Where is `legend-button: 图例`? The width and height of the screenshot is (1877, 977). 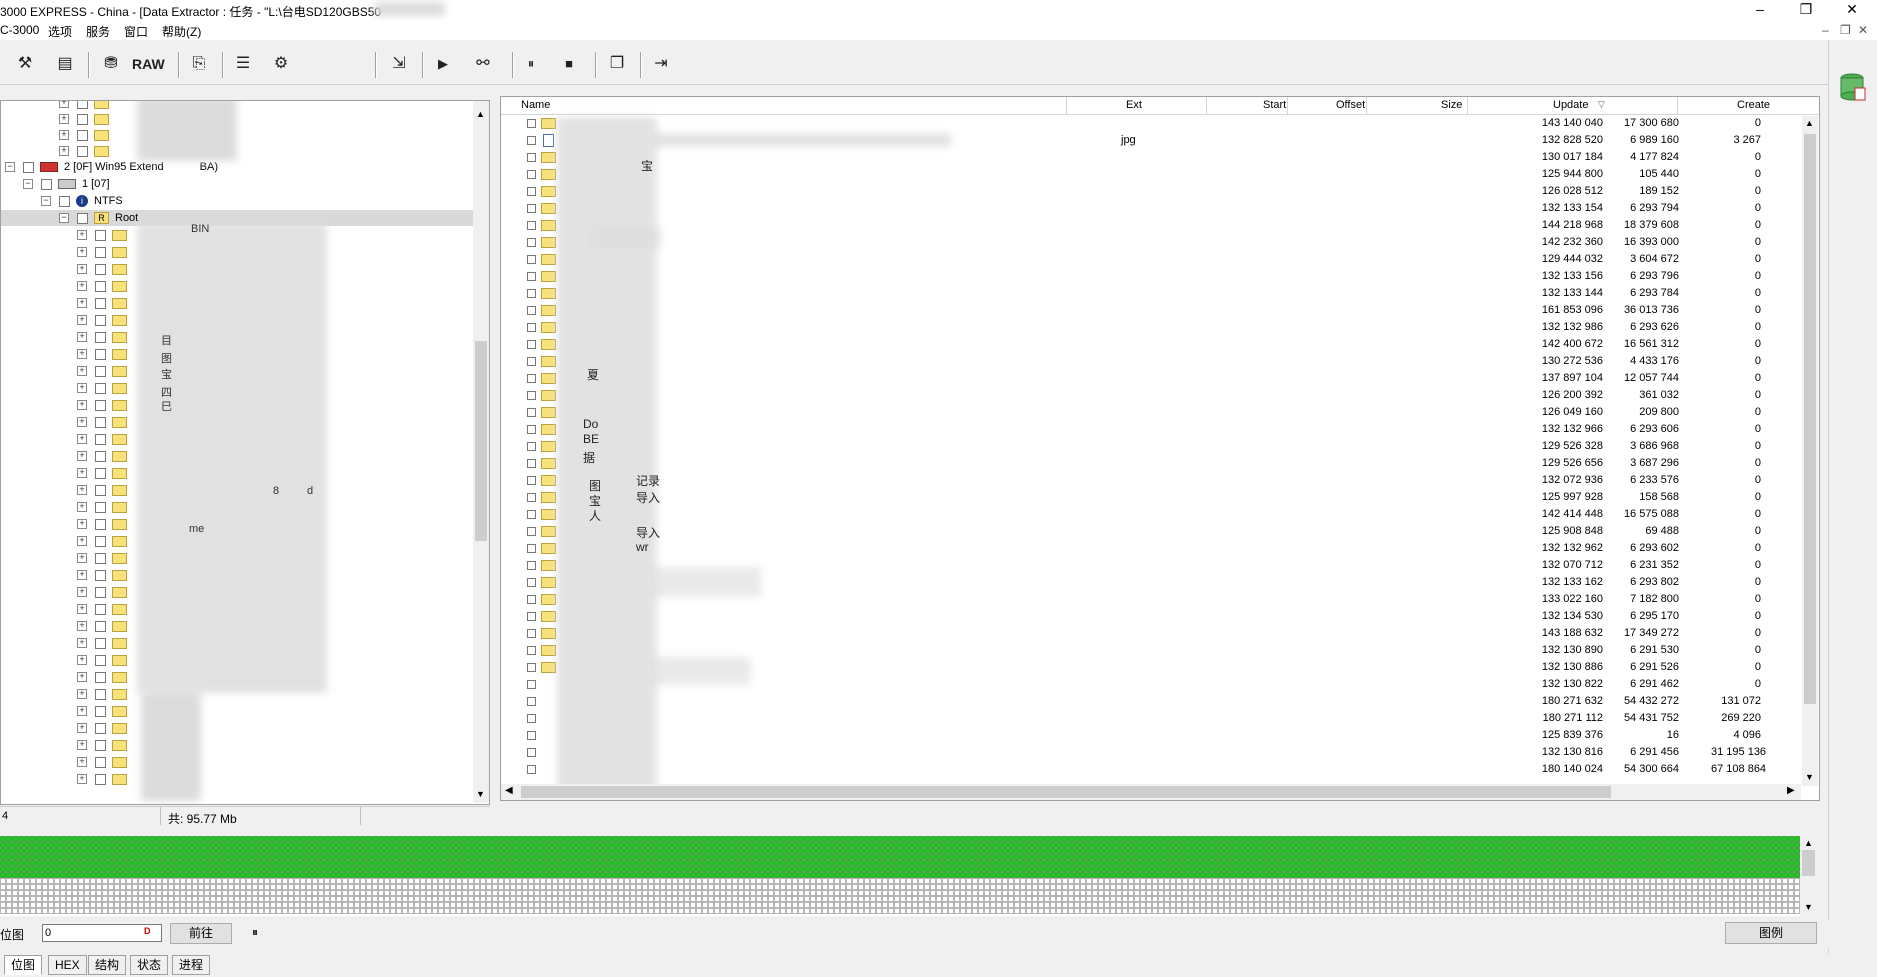
legend-button: 图例 is located at coordinates (1771, 933).